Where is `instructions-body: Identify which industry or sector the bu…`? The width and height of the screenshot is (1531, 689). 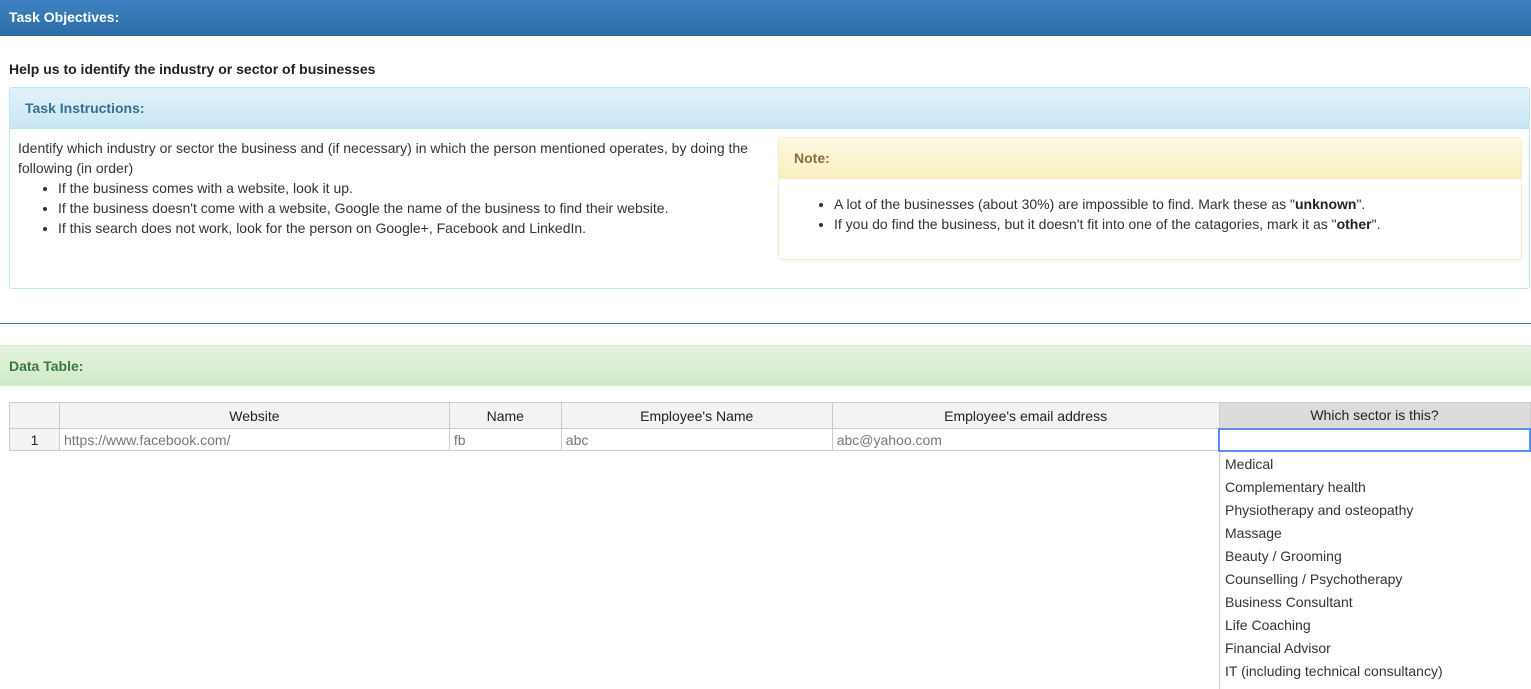 instructions-body: Identify which industry or sector the bu… is located at coordinates (393, 188).